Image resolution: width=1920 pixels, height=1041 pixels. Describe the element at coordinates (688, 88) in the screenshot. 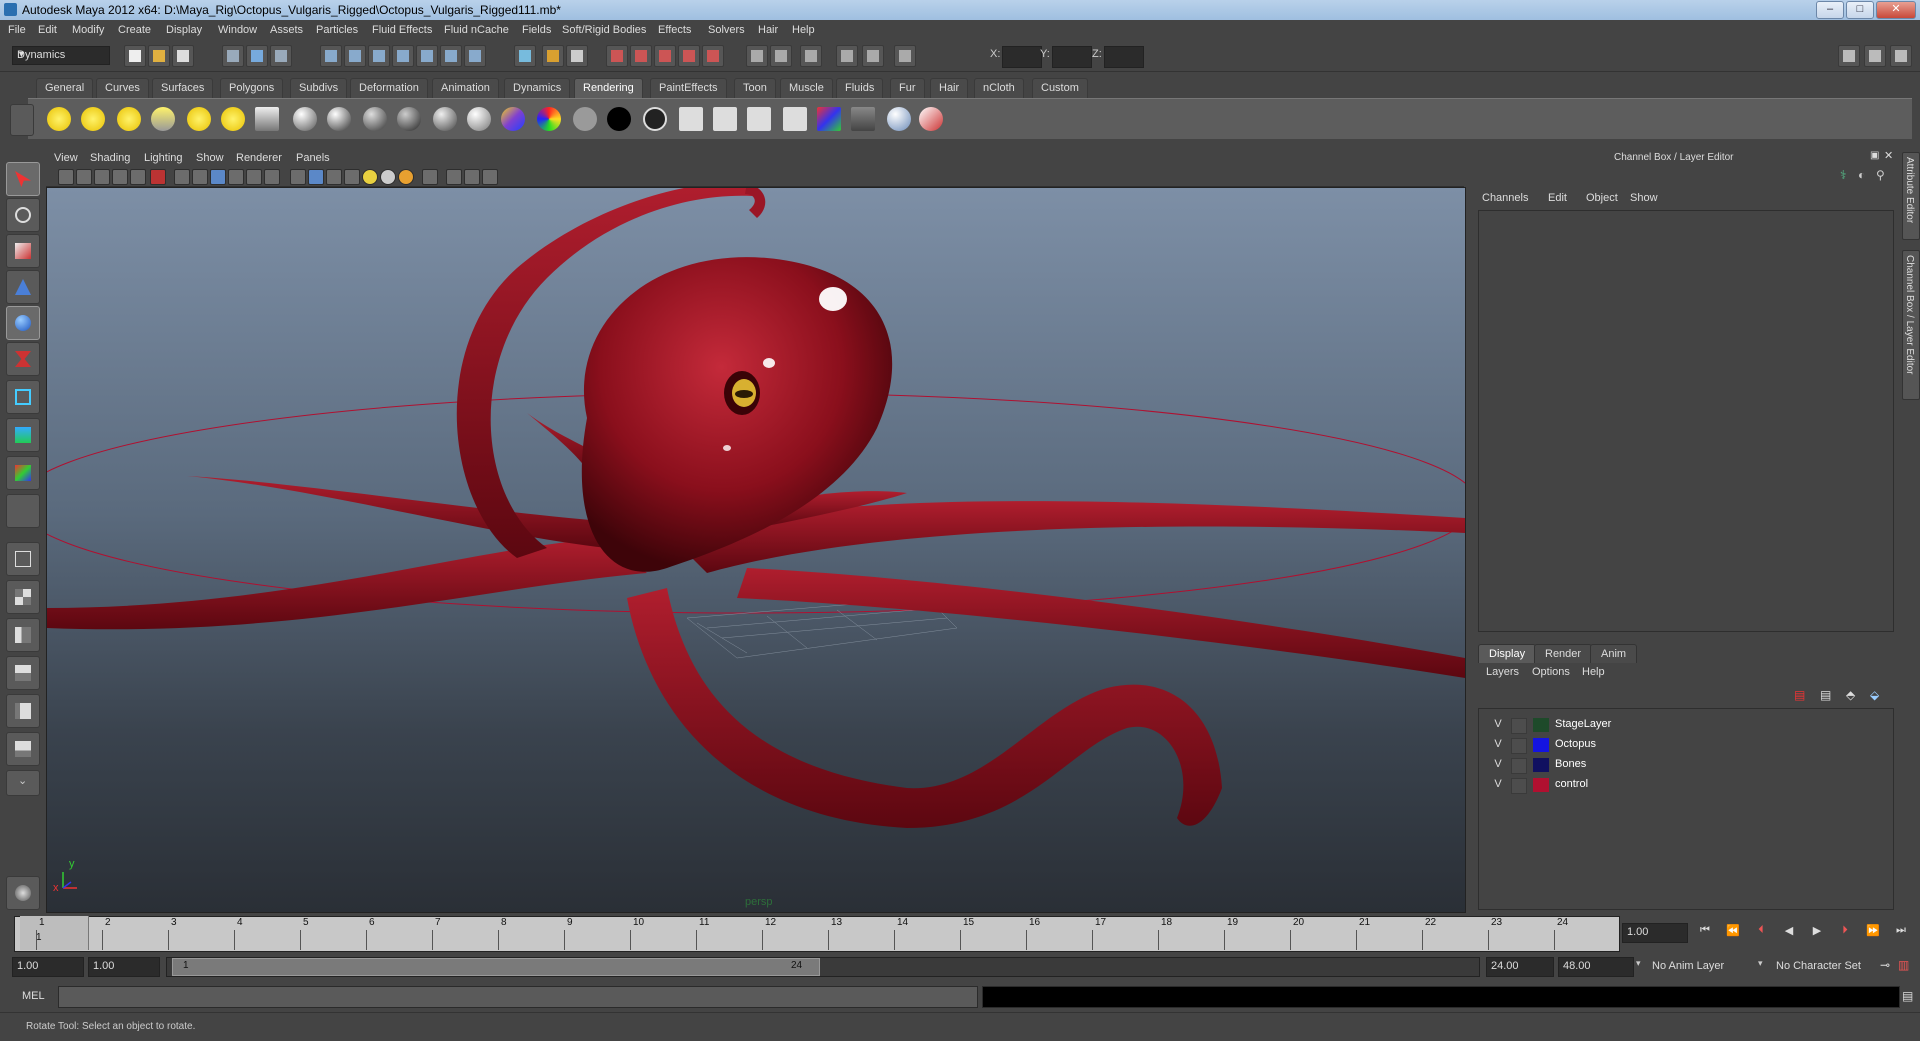

I see `shelf-tab-painteffects: PaintEffects` at that location.